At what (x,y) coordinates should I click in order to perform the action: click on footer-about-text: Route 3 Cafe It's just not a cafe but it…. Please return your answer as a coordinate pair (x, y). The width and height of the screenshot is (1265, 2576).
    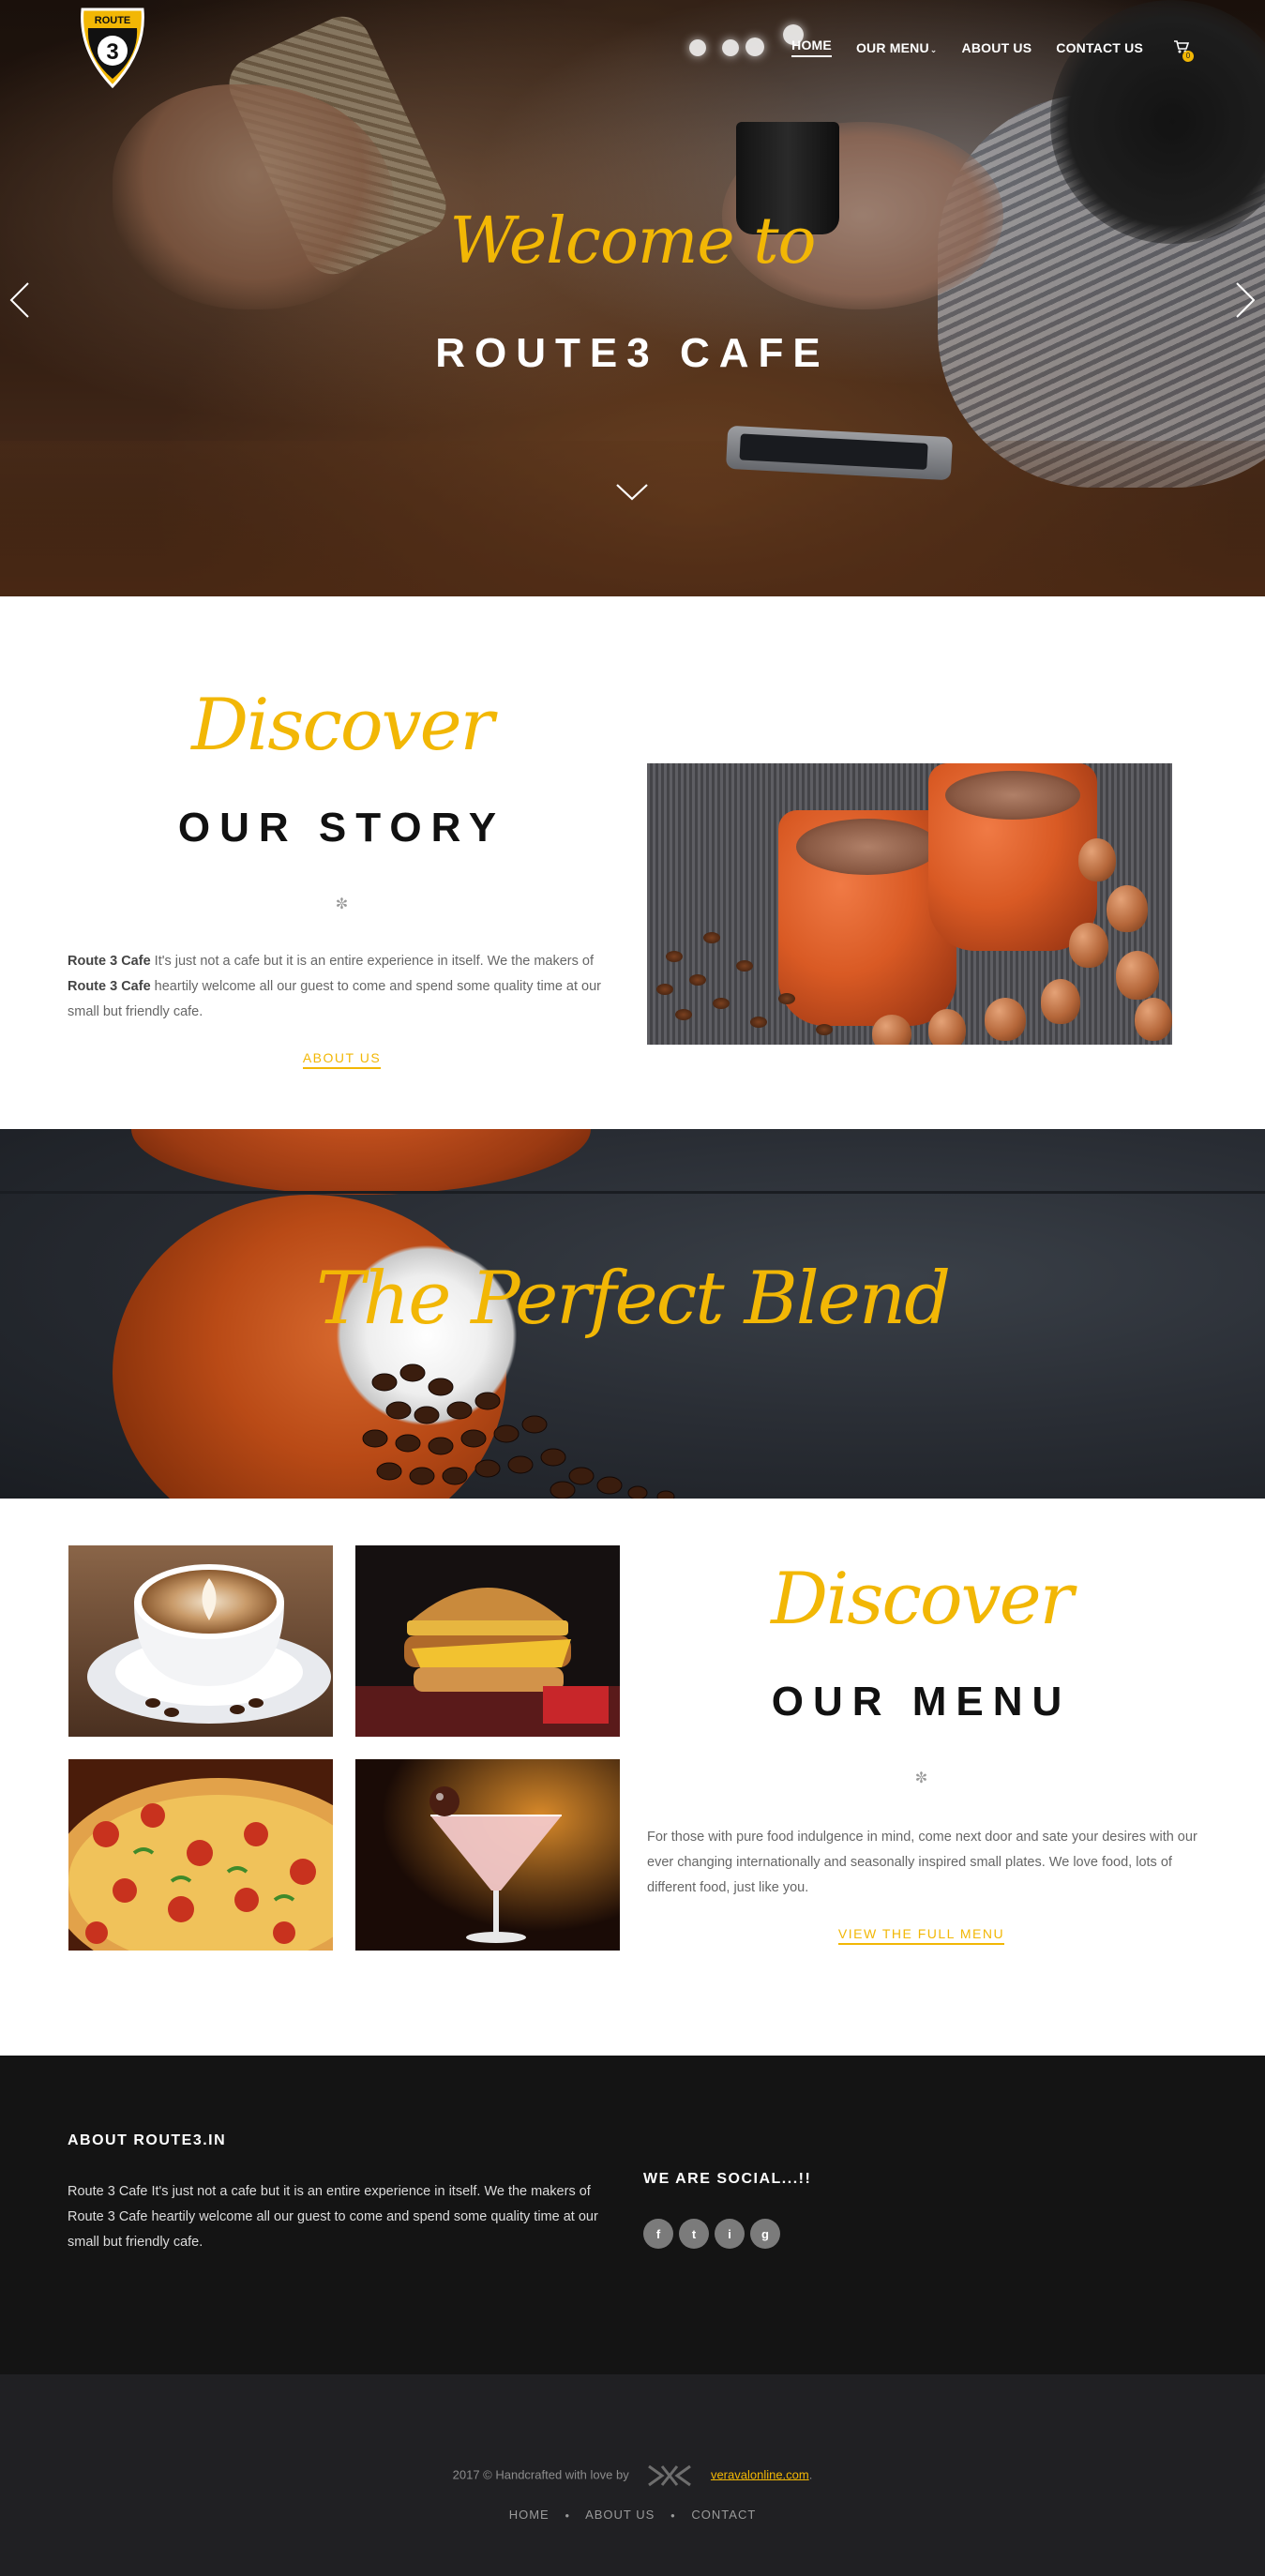
    Looking at the image, I should click on (333, 2217).